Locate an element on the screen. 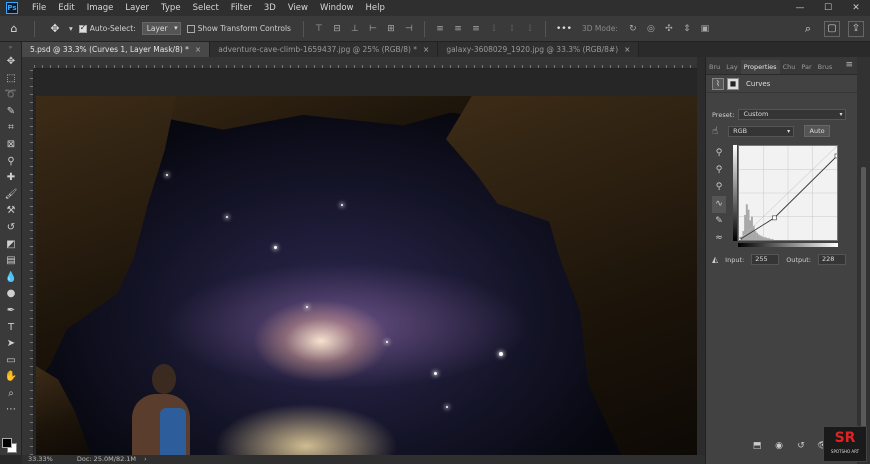 This screenshot has width=870, height=464. close-button: ✕ is located at coordinates (856, 8).